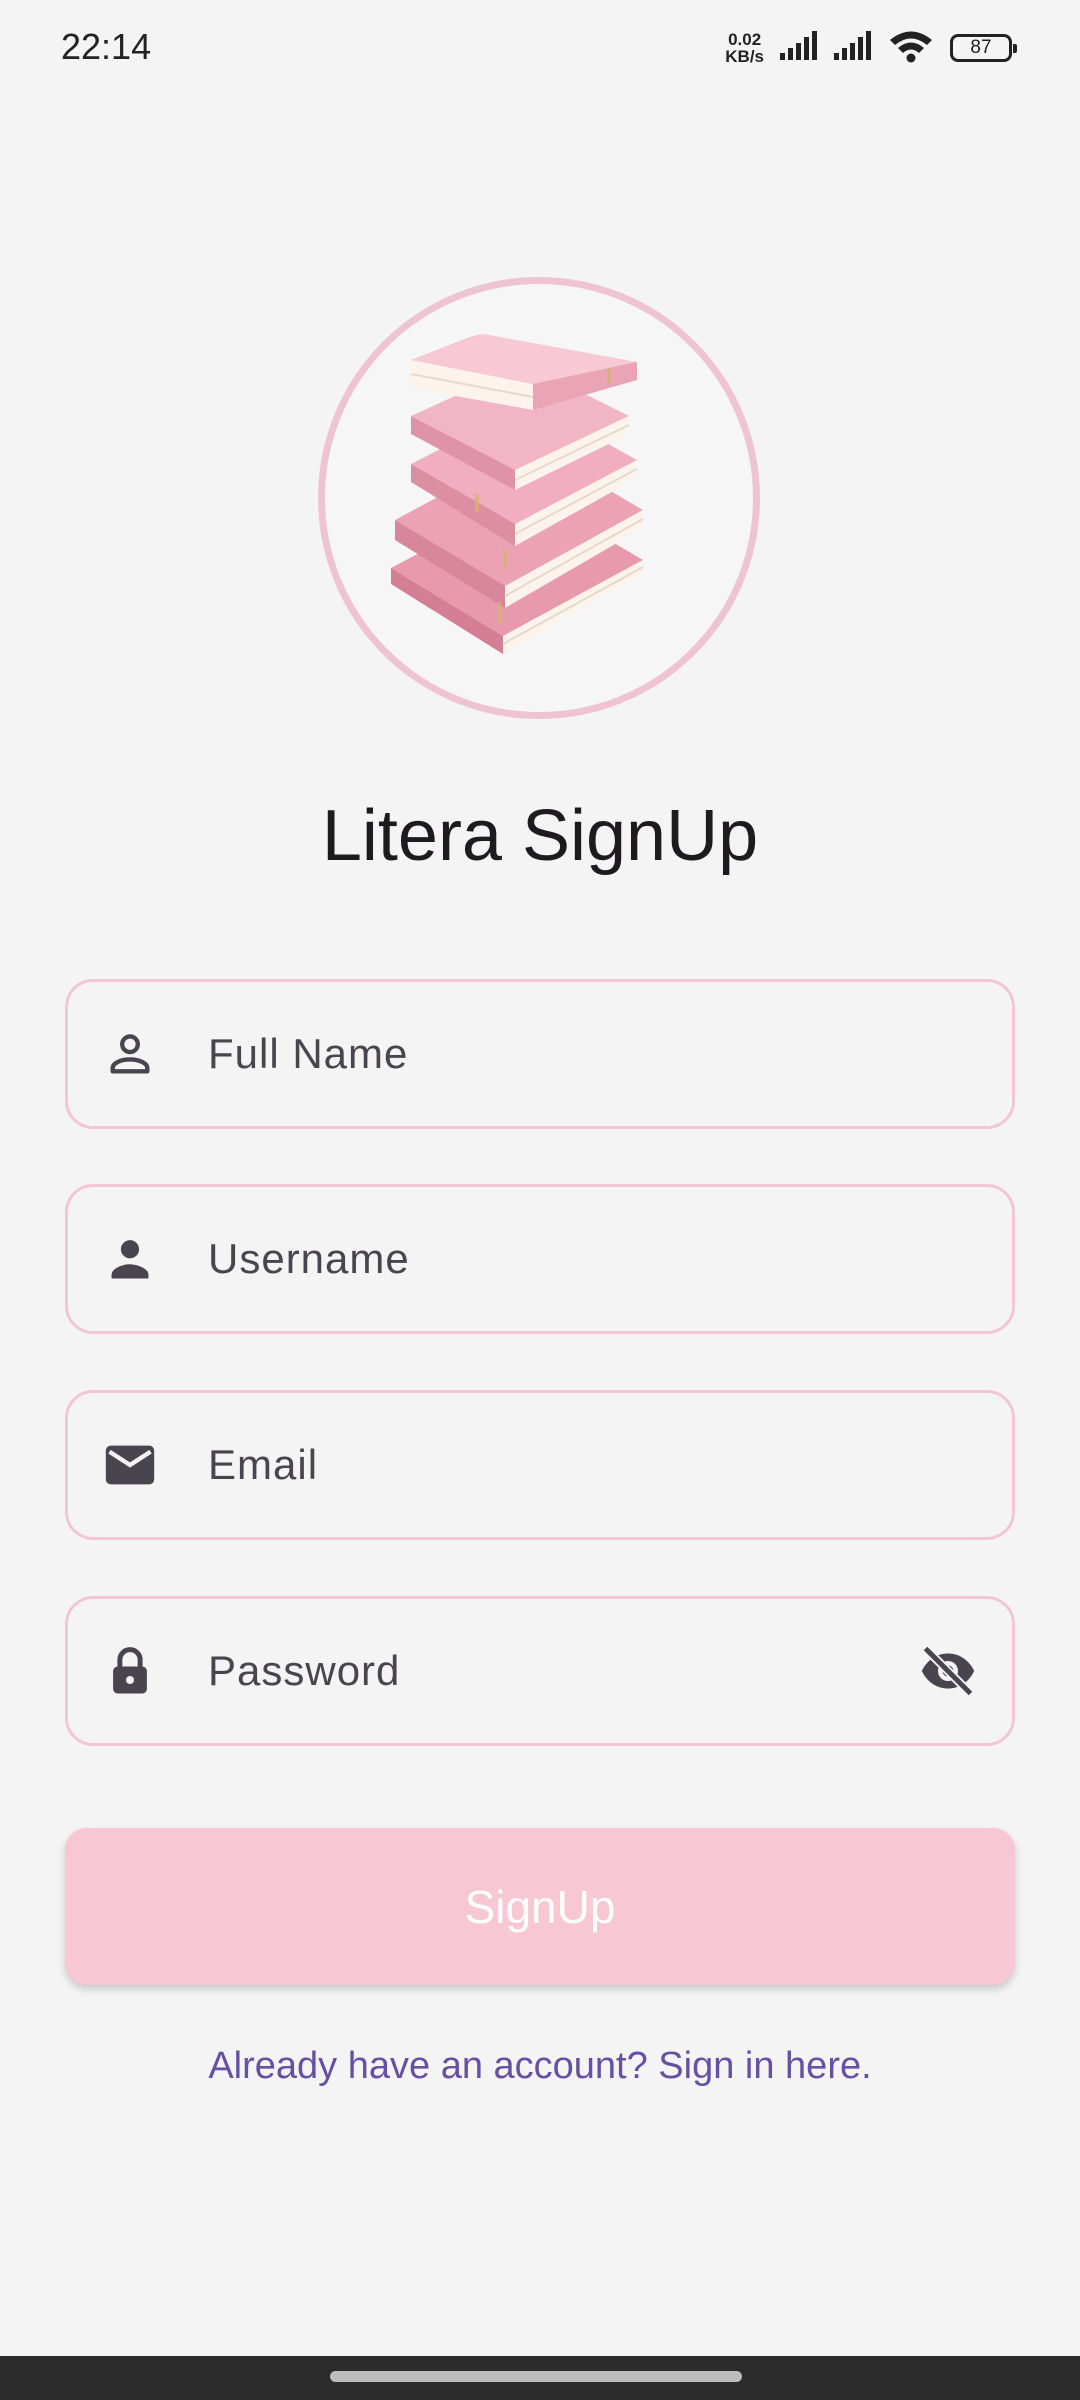 This screenshot has width=1080, height=2400. I want to click on signal-icon, so click(802, 48).